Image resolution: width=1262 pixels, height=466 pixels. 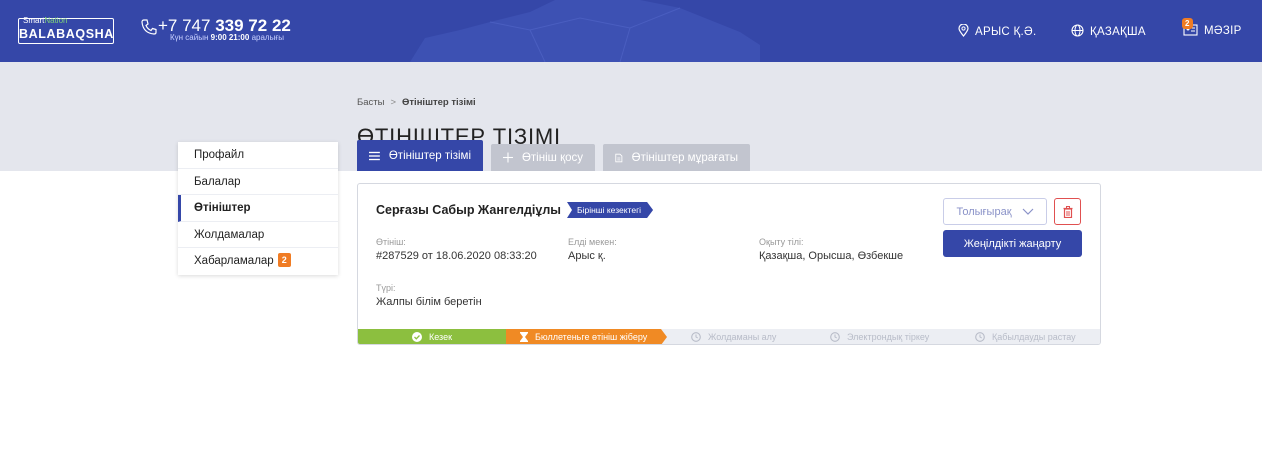 I want to click on logo-name: BALABAQSHA, so click(x=66, y=34).